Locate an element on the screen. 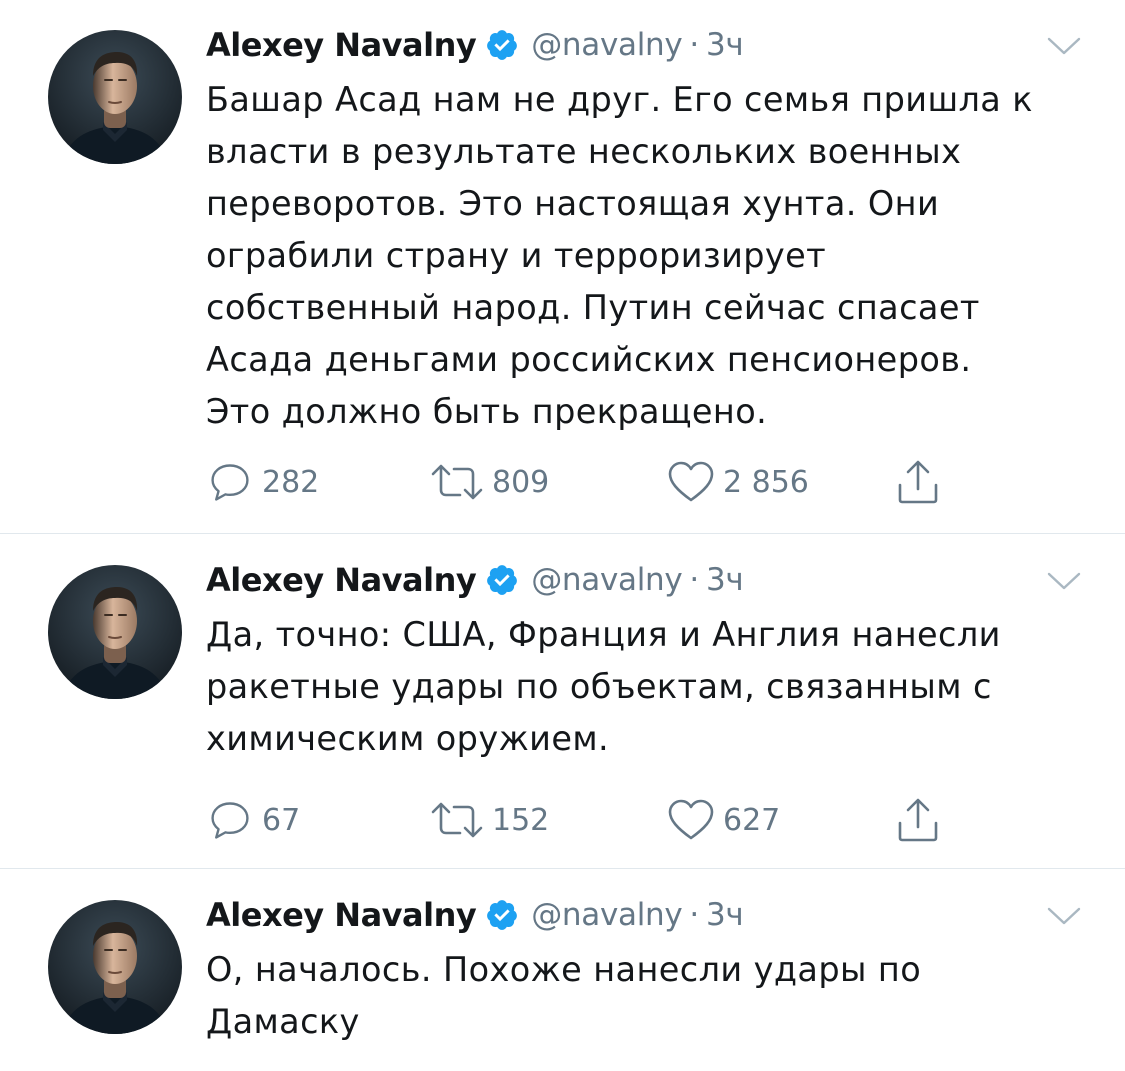 Image resolution: width=1125 pixels, height=1071 pixels. tweet-actions: 282 809 2 856 is located at coordinates (586, 482).